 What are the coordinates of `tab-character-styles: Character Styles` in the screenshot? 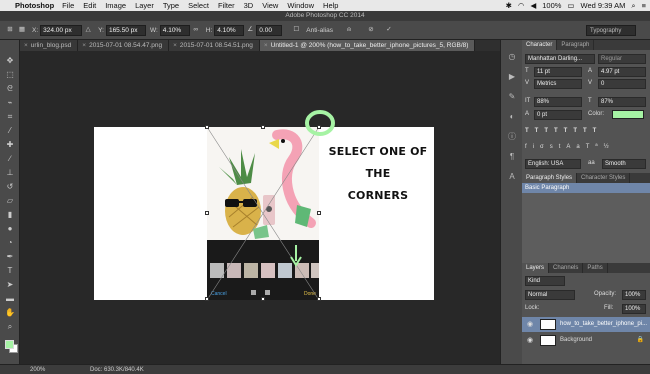 It's located at (604, 178).